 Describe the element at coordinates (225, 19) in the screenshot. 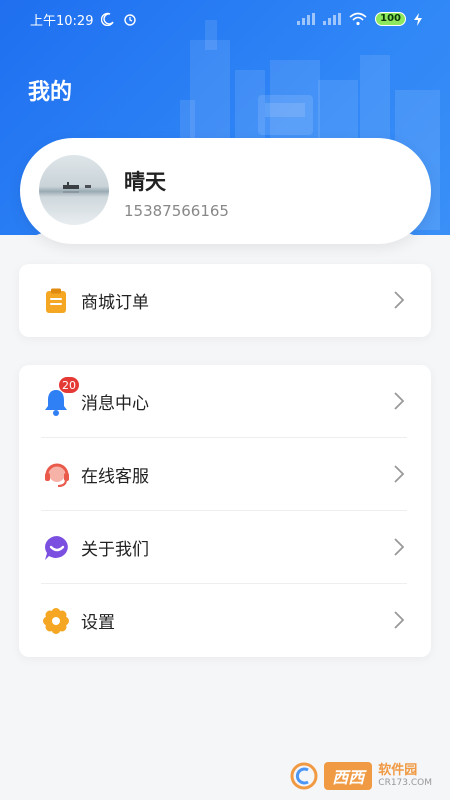

I see `status-bar: 上午10:29 100` at that location.